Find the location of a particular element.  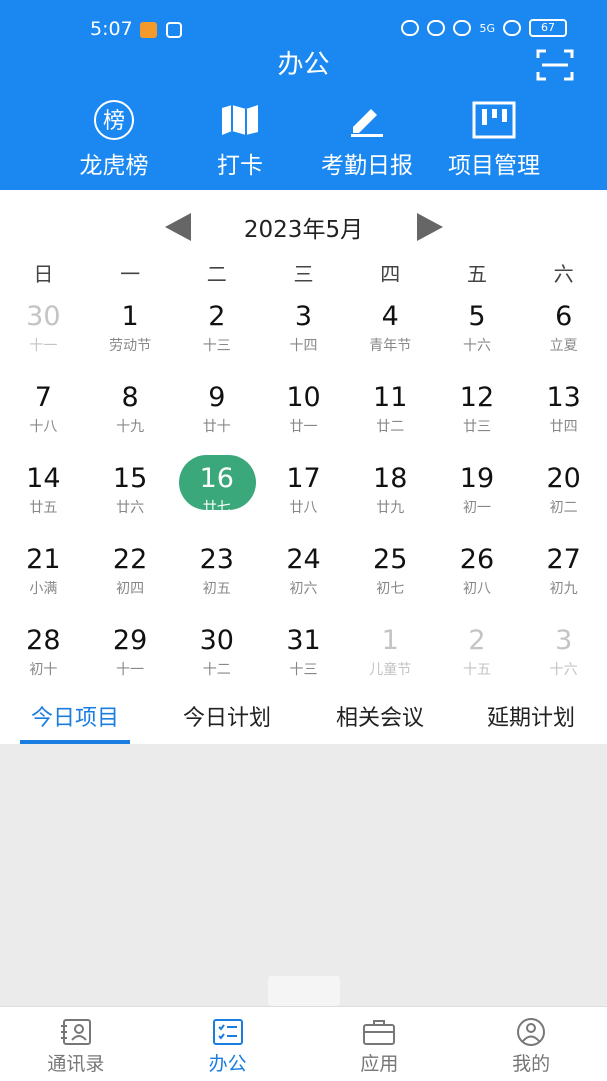

quick-action-project-management: 项目管理 is located at coordinates (494, 140).